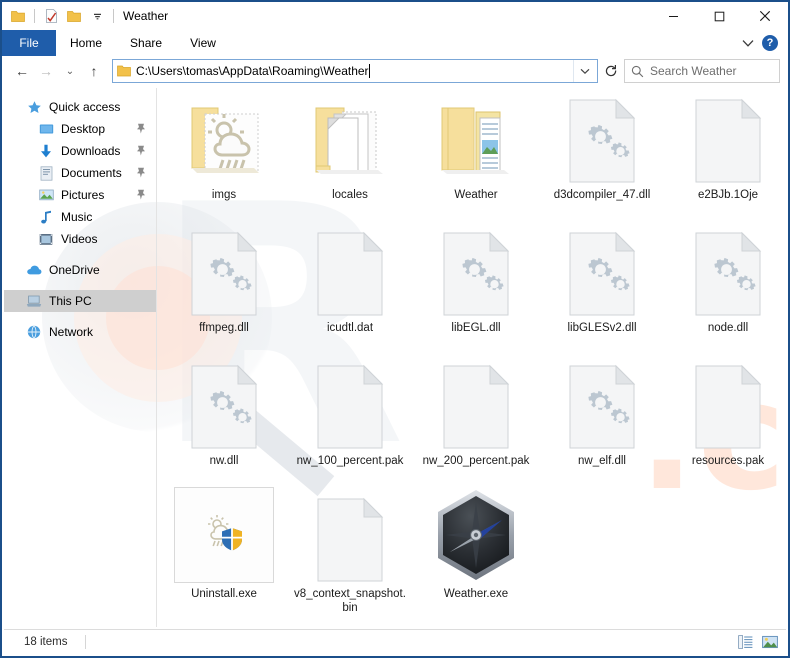 The width and height of the screenshot is (790, 658). What do you see at coordinates (224, 158) in the screenshot?
I see `file-item: imgs` at bounding box center [224, 158].